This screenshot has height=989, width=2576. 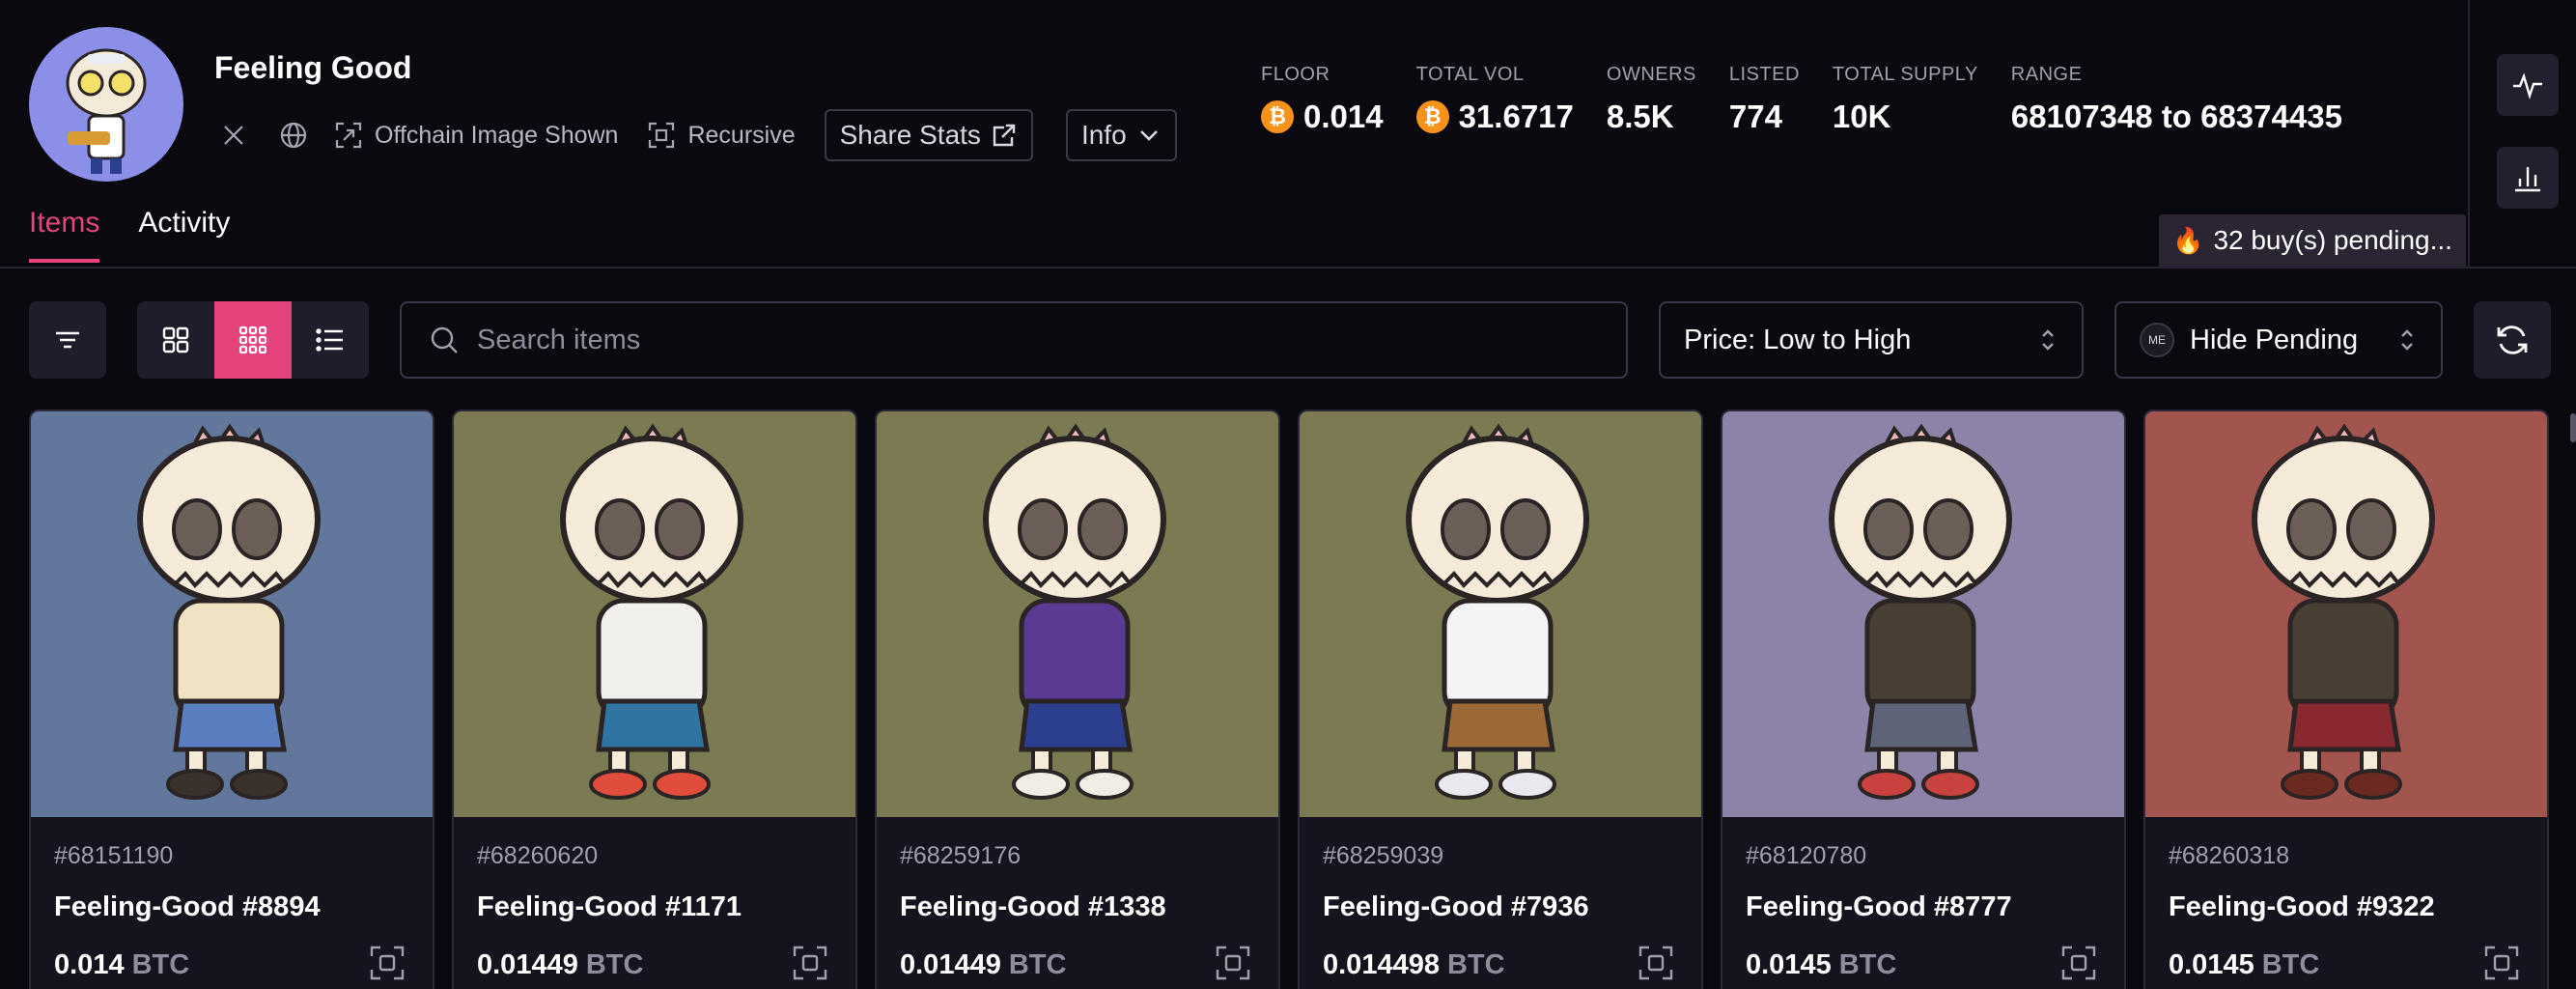 I want to click on share-stats-button: Share Stats, so click(x=929, y=135).